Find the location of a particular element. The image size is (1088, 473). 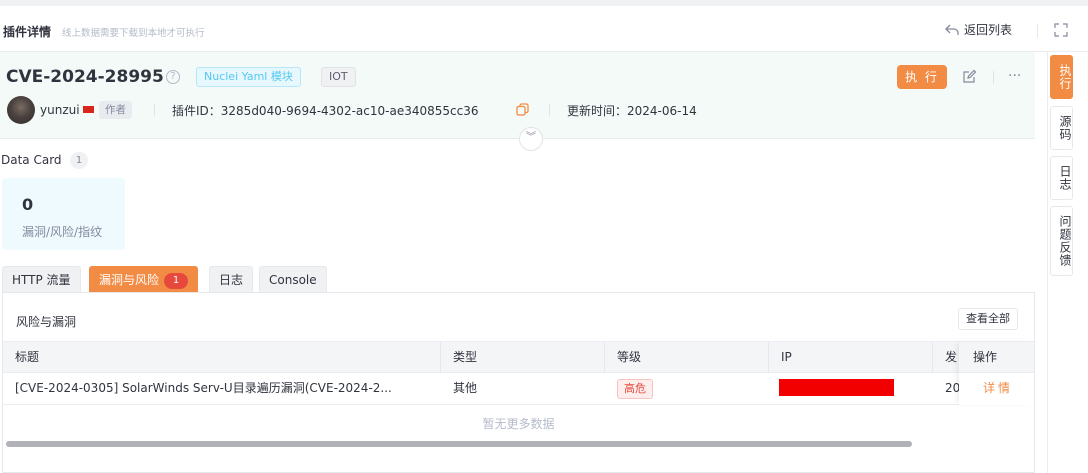

stat-card-label: 漏洞/风险/指纹 is located at coordinates (62, 232).